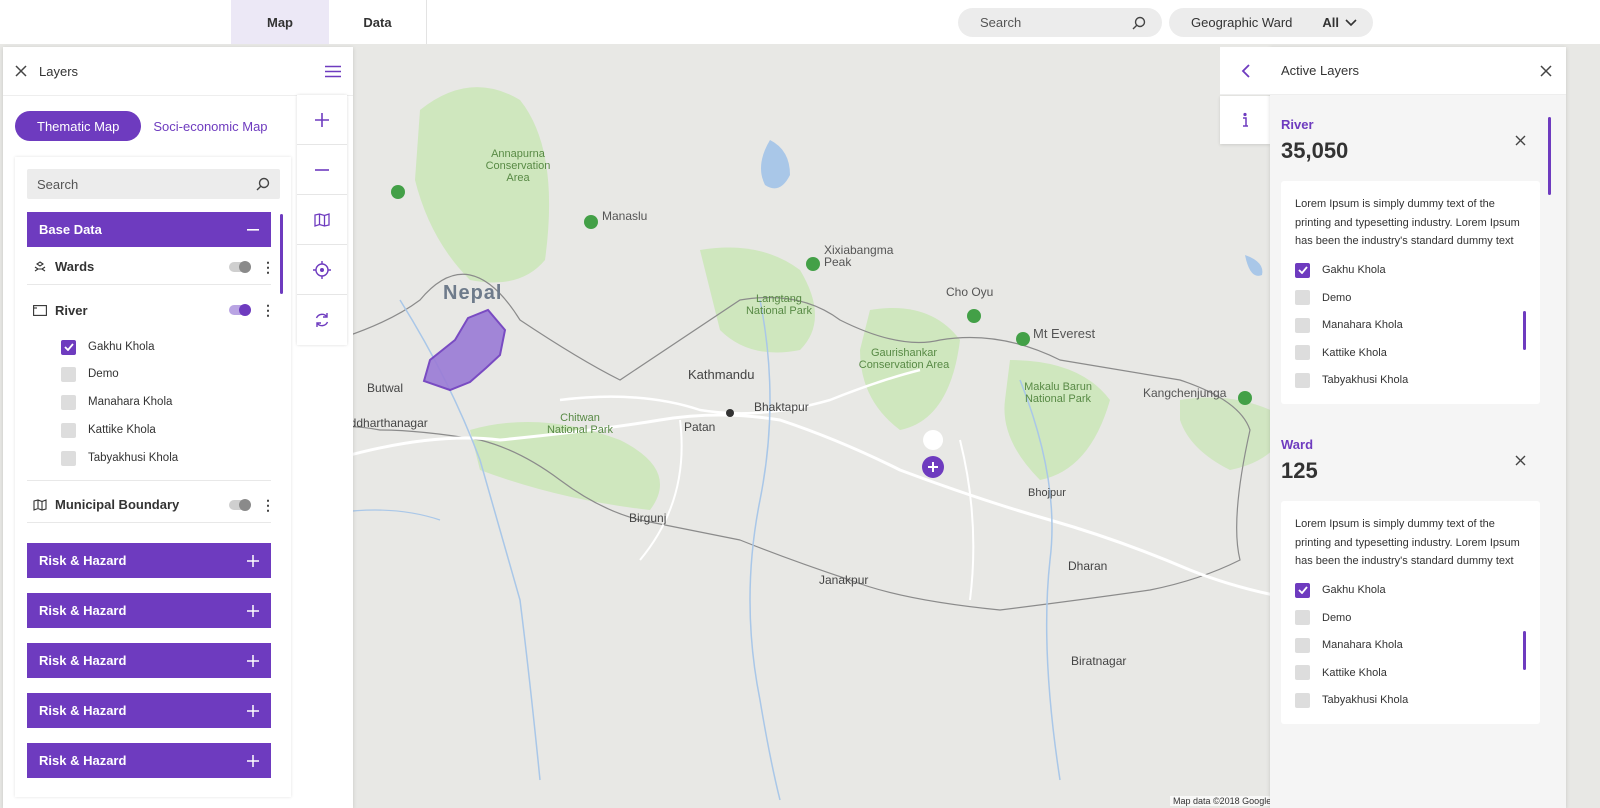 The width and height of the screenshot is (1600, 808). I want to click on map-place-label: Kathmandu, so click(721, 374).